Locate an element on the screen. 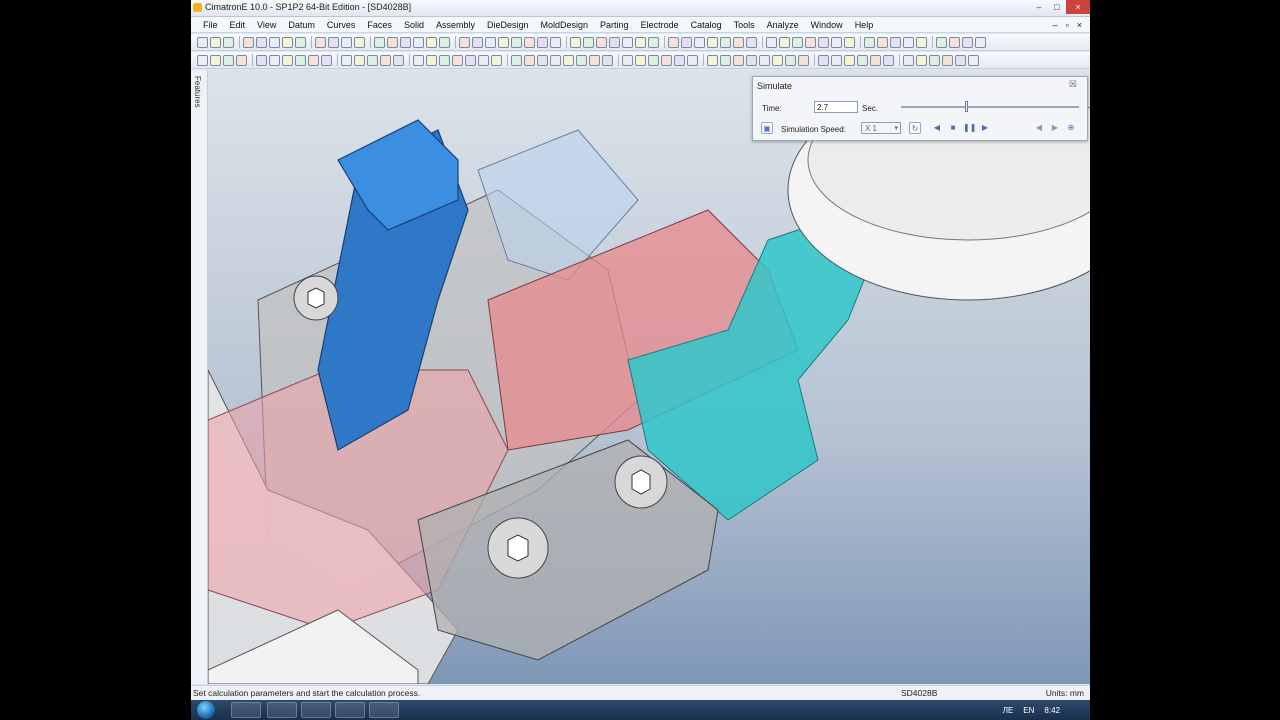 Image resolution: width=1280 pixels, height=720 pixels. start-button is located at coordinates (206, 710).